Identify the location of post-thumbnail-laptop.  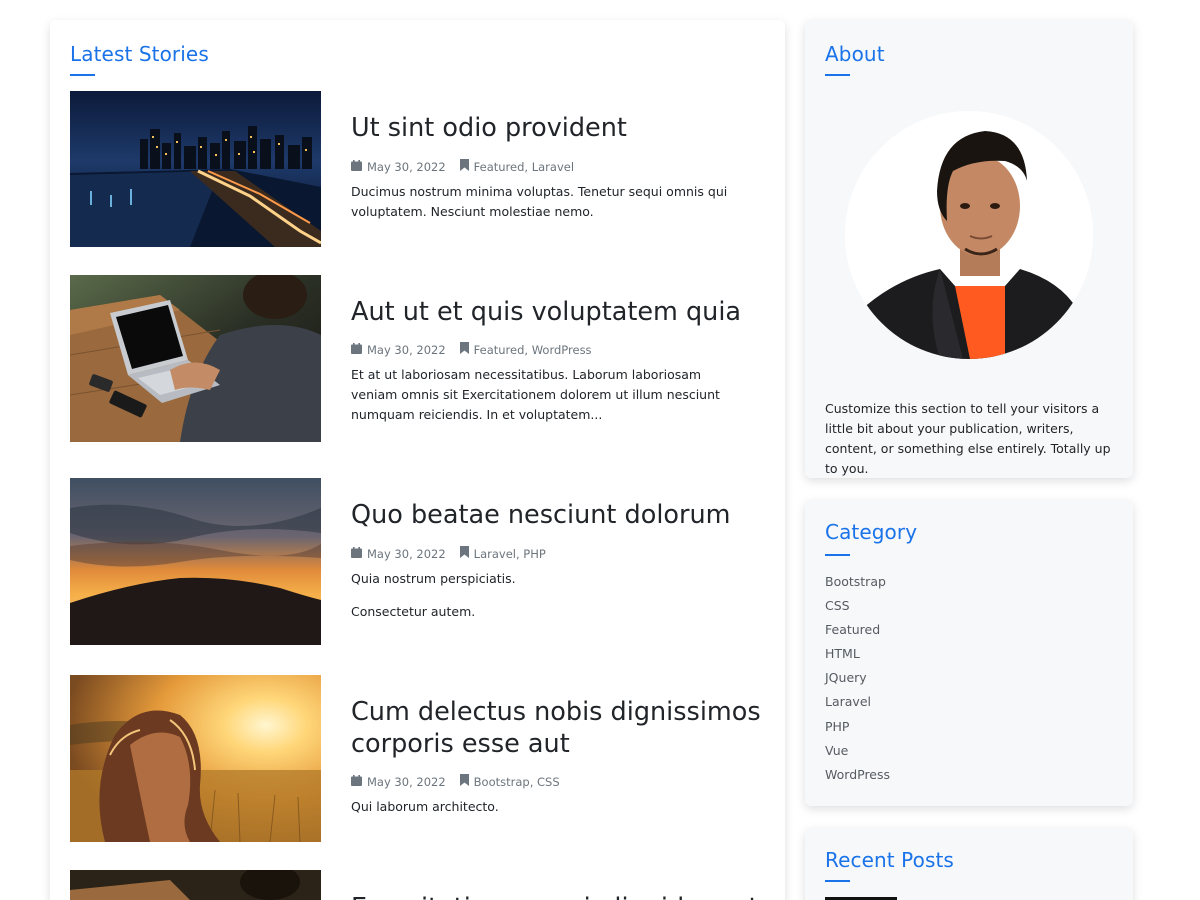
(195, 358).